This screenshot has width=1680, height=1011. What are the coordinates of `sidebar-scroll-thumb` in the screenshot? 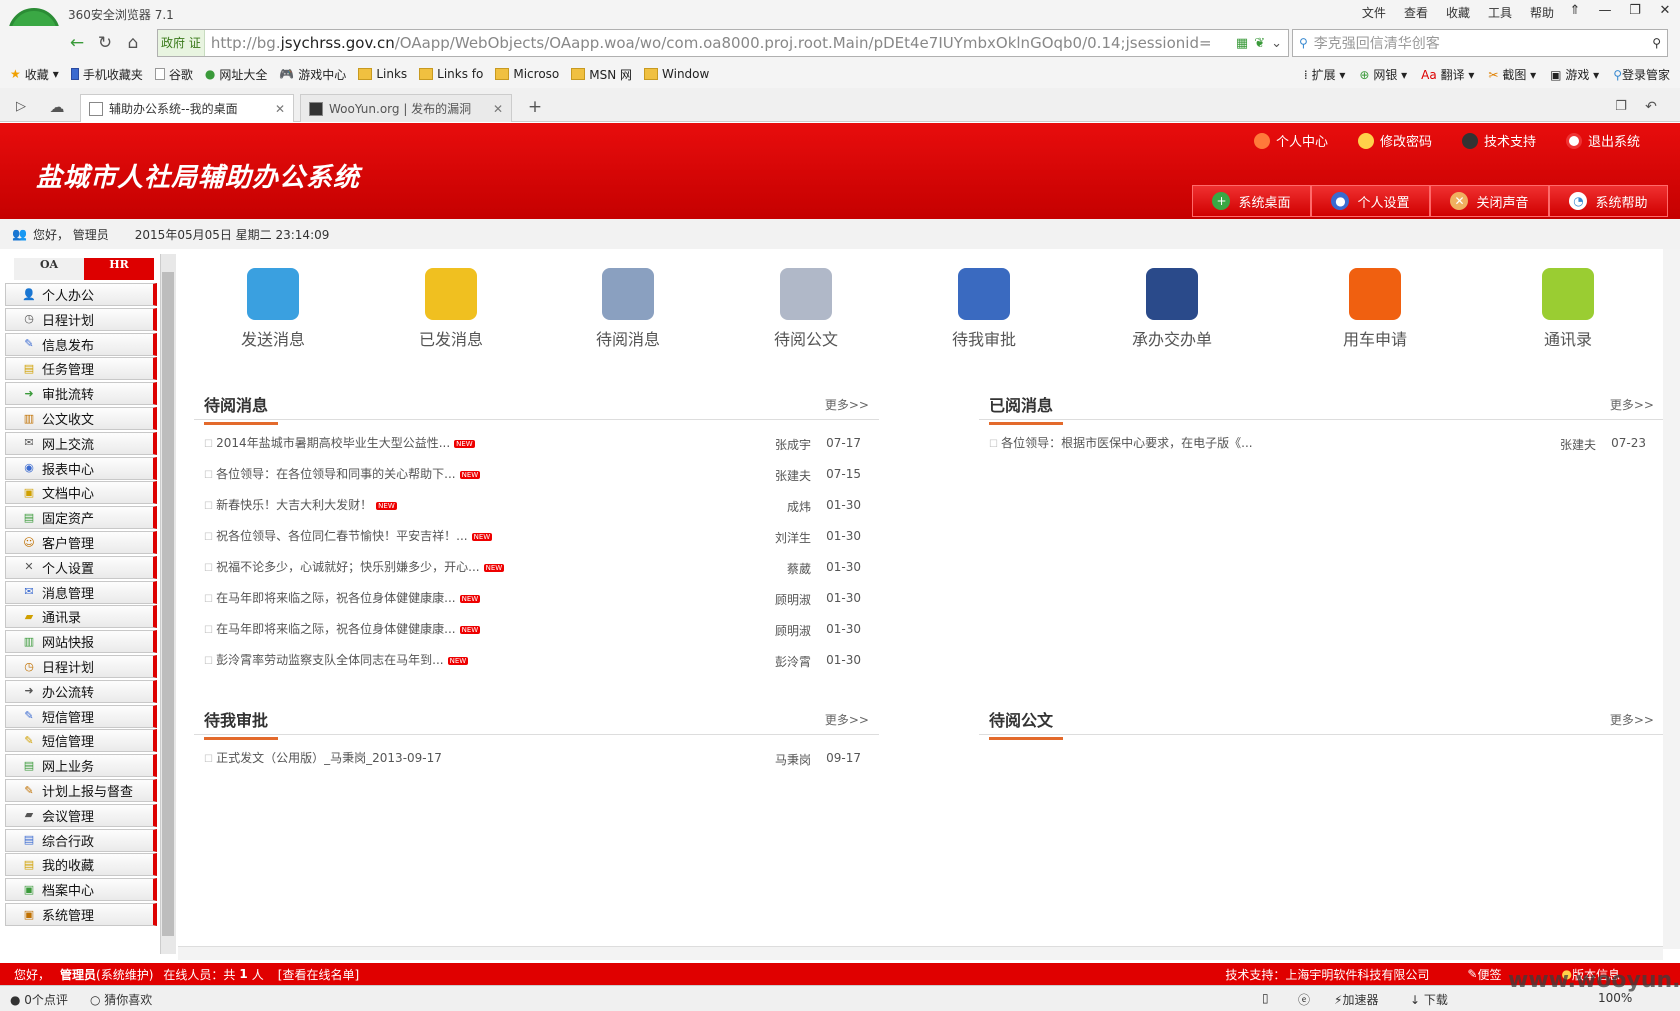 It's located at (168, 604).